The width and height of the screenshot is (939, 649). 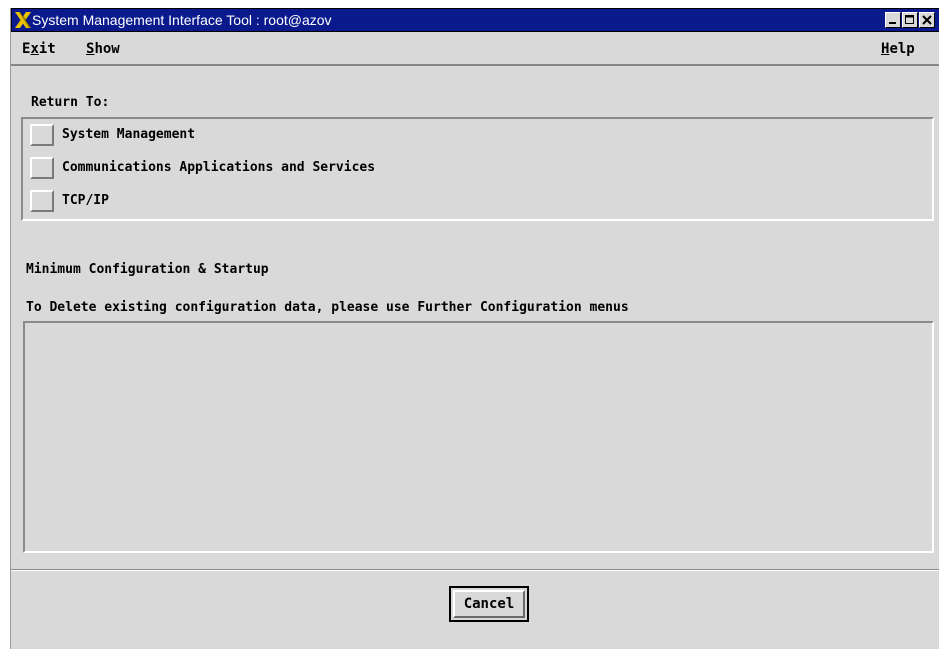 I want to click on menu-exit-text-2: it, so click(x=47, y=49).